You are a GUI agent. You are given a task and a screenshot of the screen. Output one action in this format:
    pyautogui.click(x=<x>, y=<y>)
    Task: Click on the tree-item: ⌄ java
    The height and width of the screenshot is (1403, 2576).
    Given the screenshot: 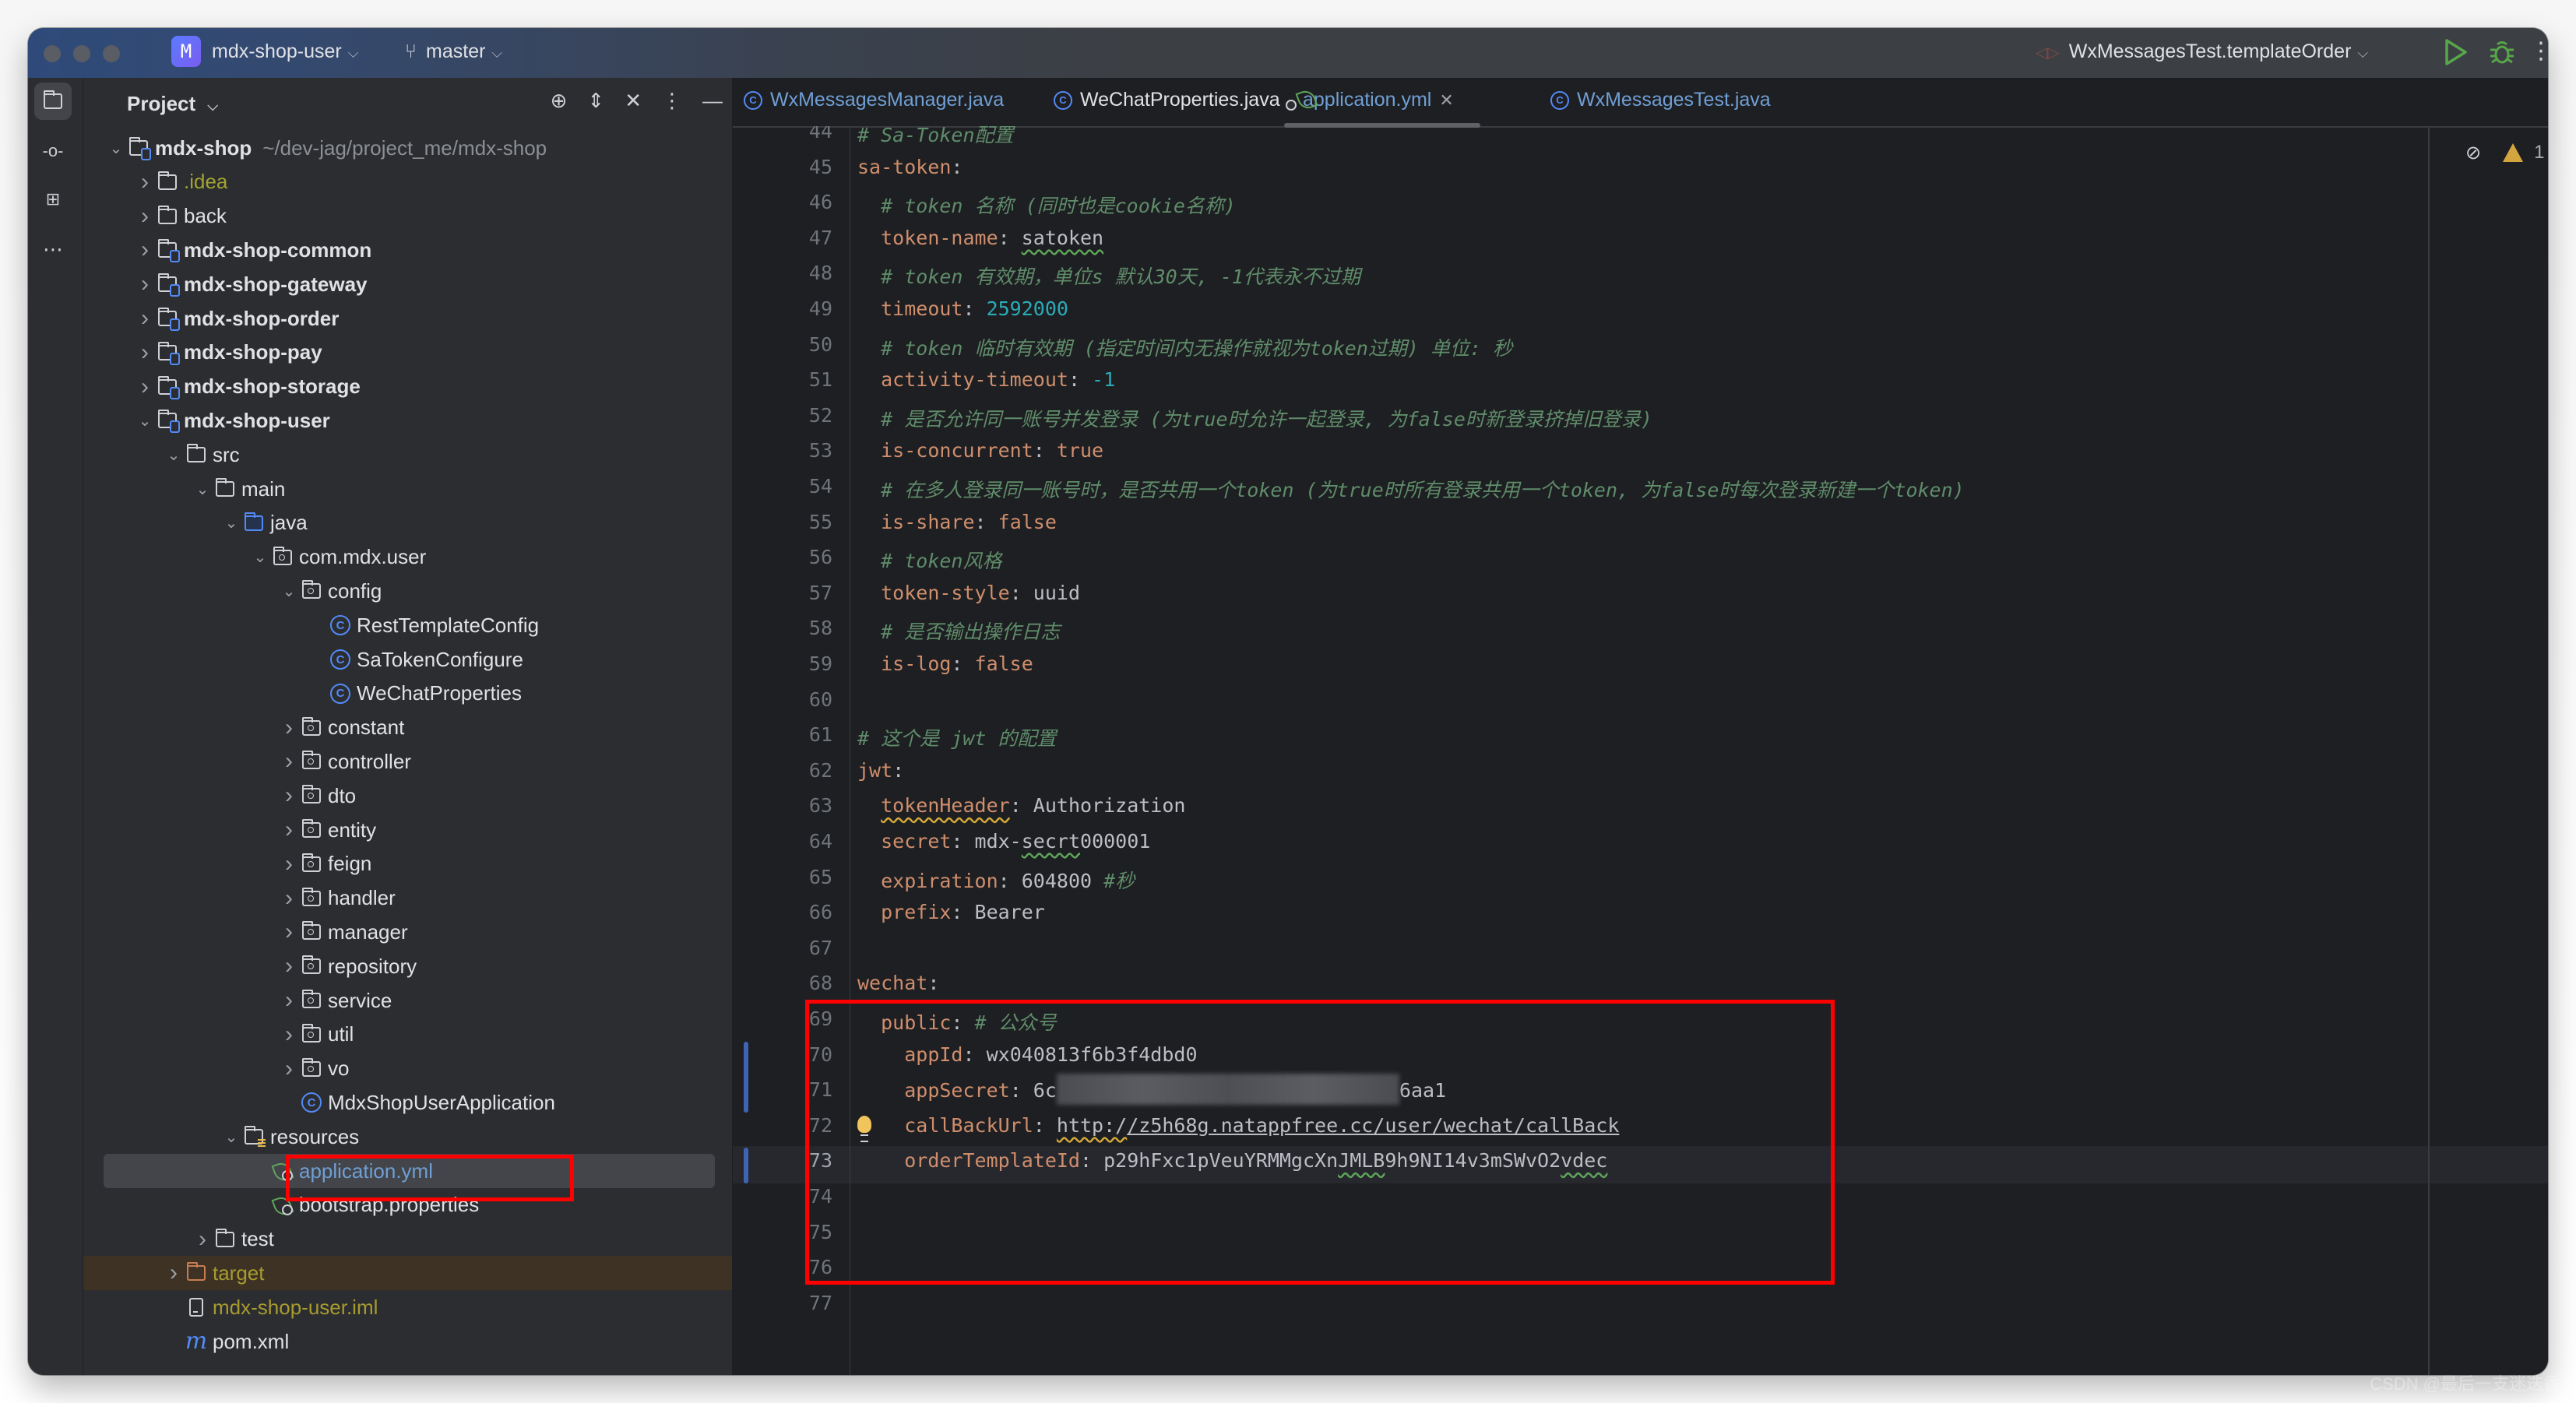 What is the action you would take?
    pyautogui.click(x=407, y=523)
    